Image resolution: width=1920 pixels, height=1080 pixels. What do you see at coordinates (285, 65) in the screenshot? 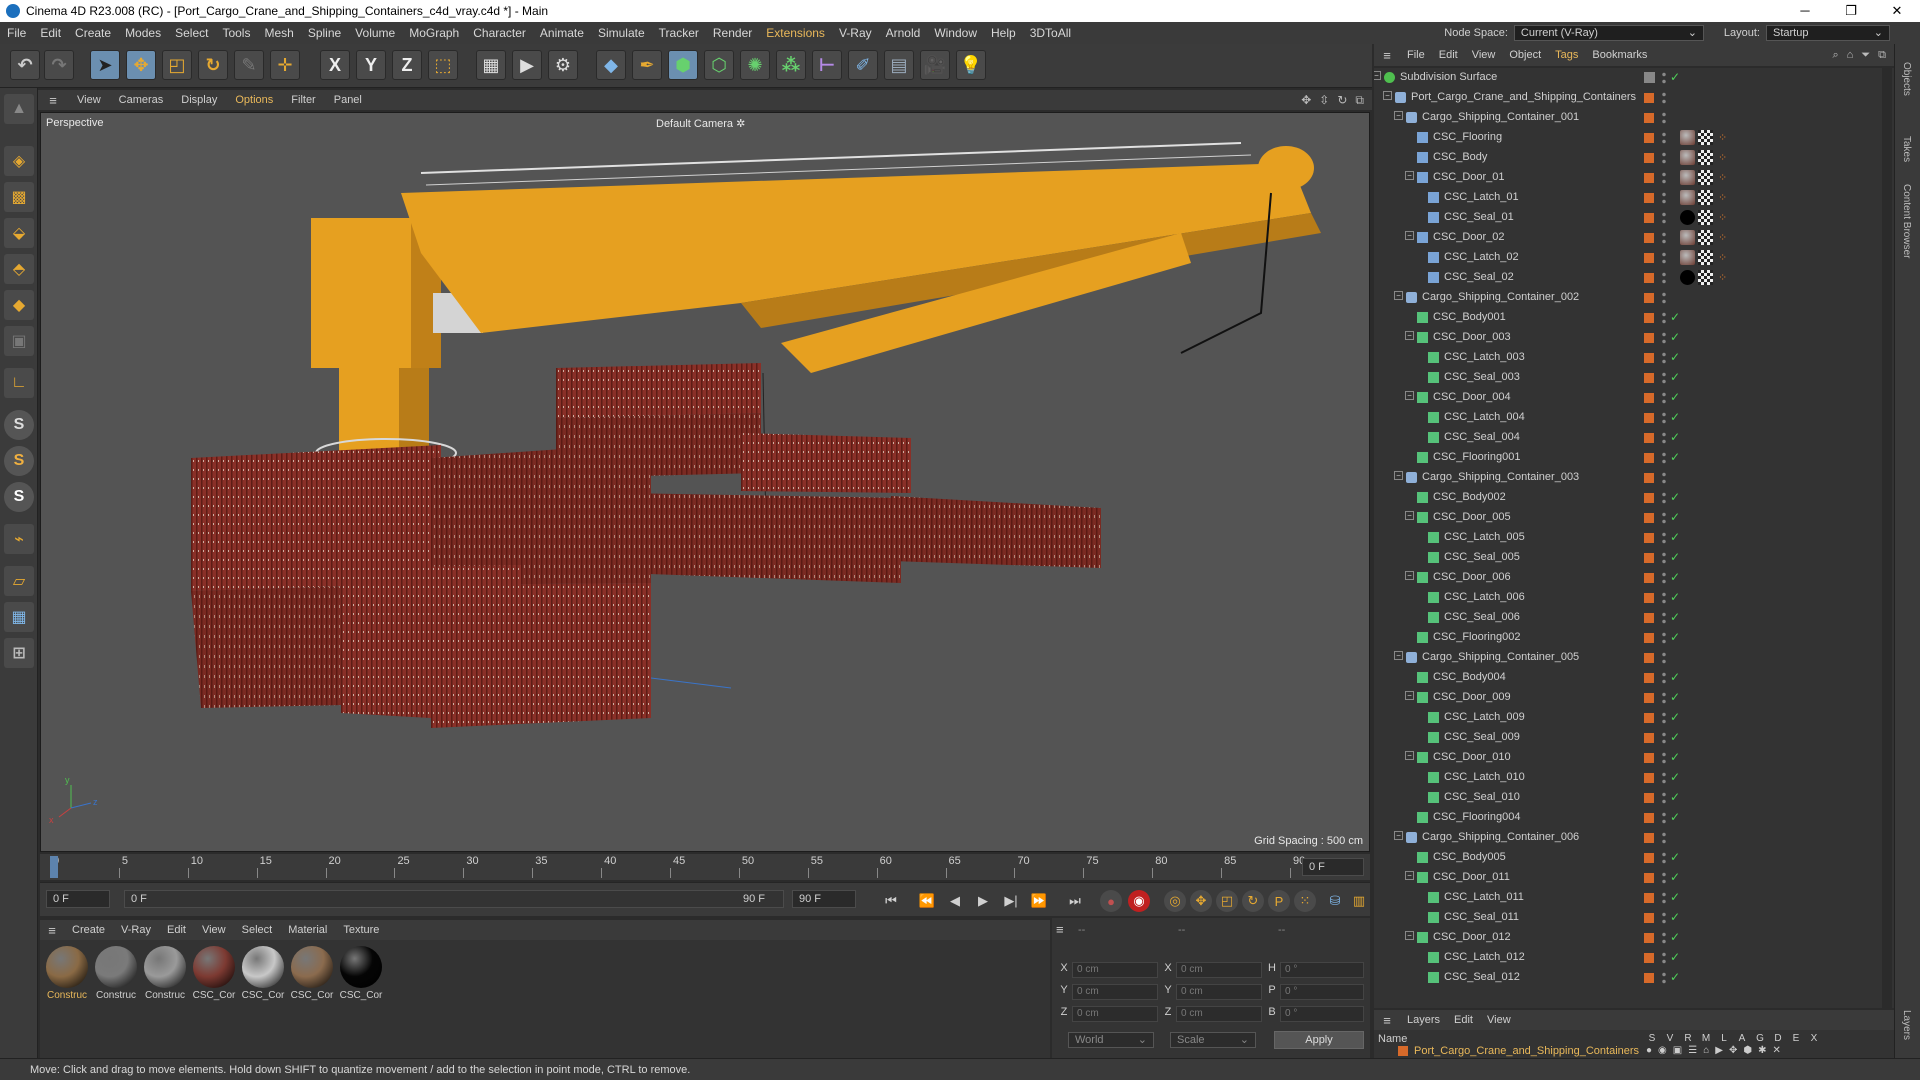
I see `transform-icon: ✛` at bounding box center [285, 65].